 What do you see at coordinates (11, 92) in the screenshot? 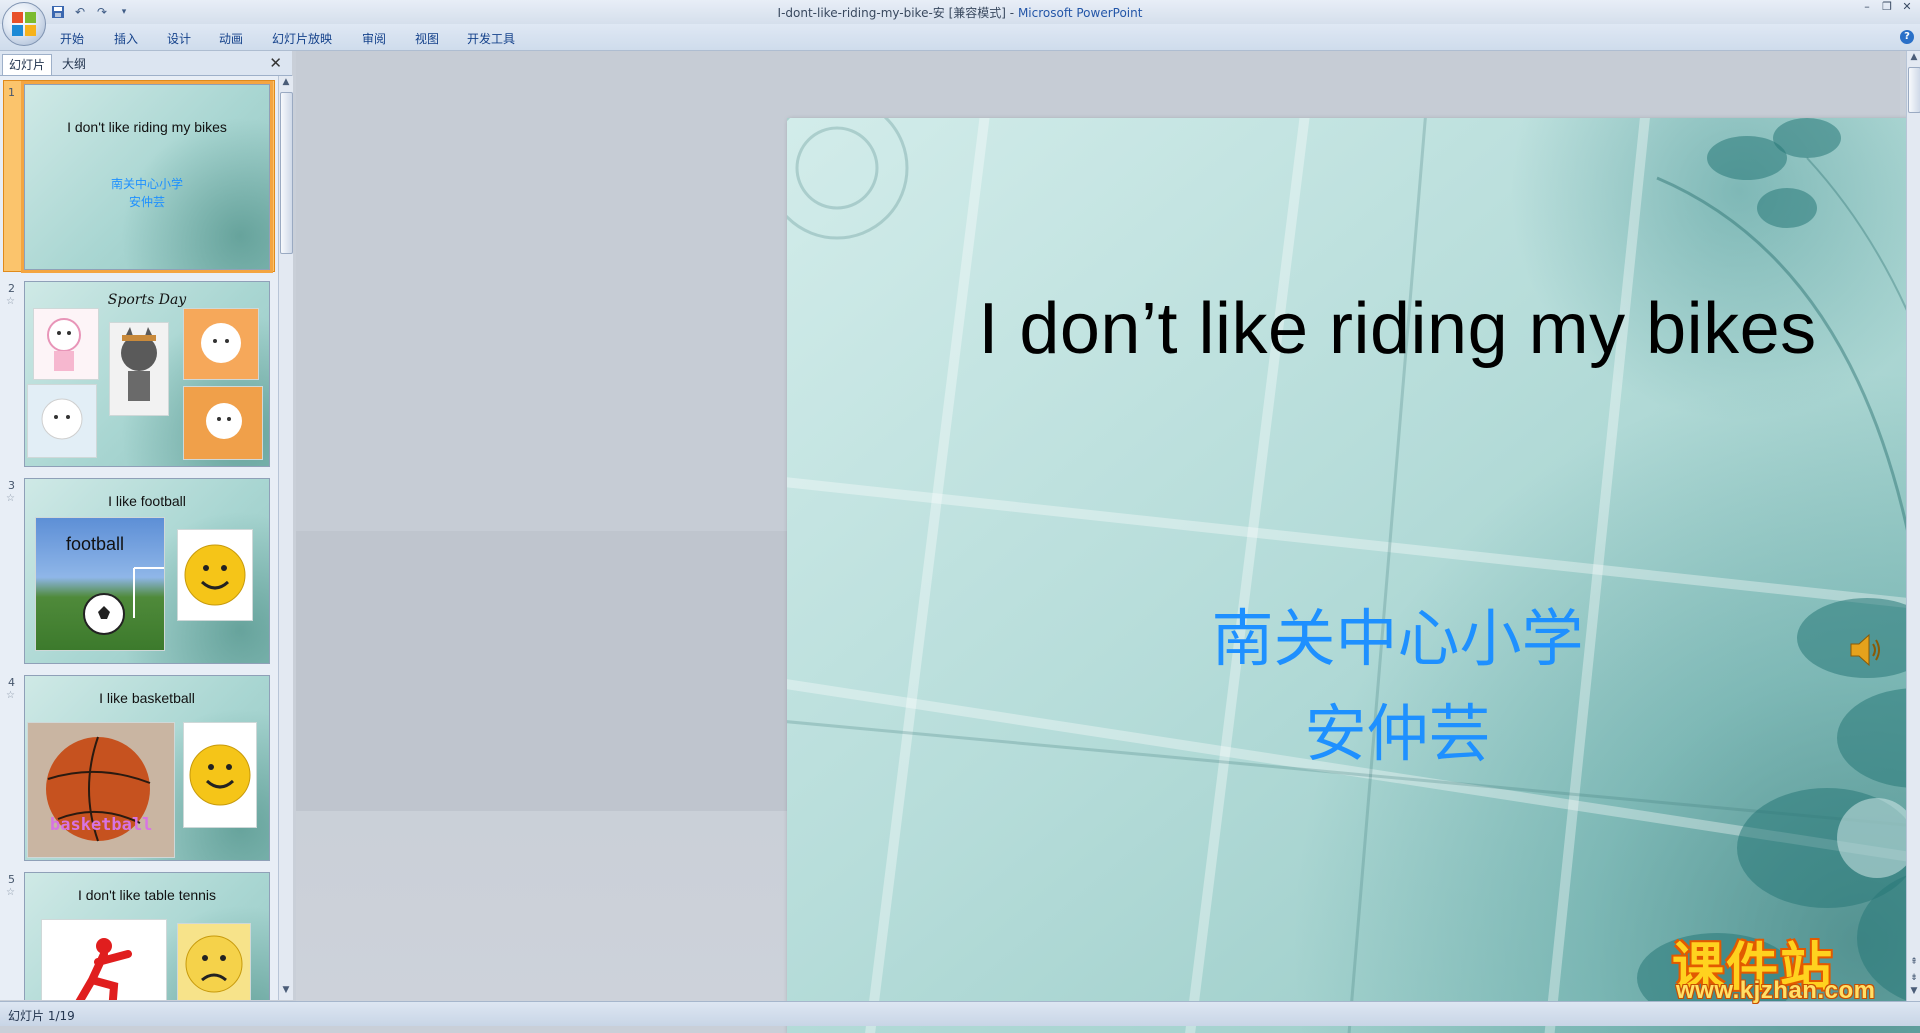
I see `slide-number: 1` at bounding box center [11, 92].